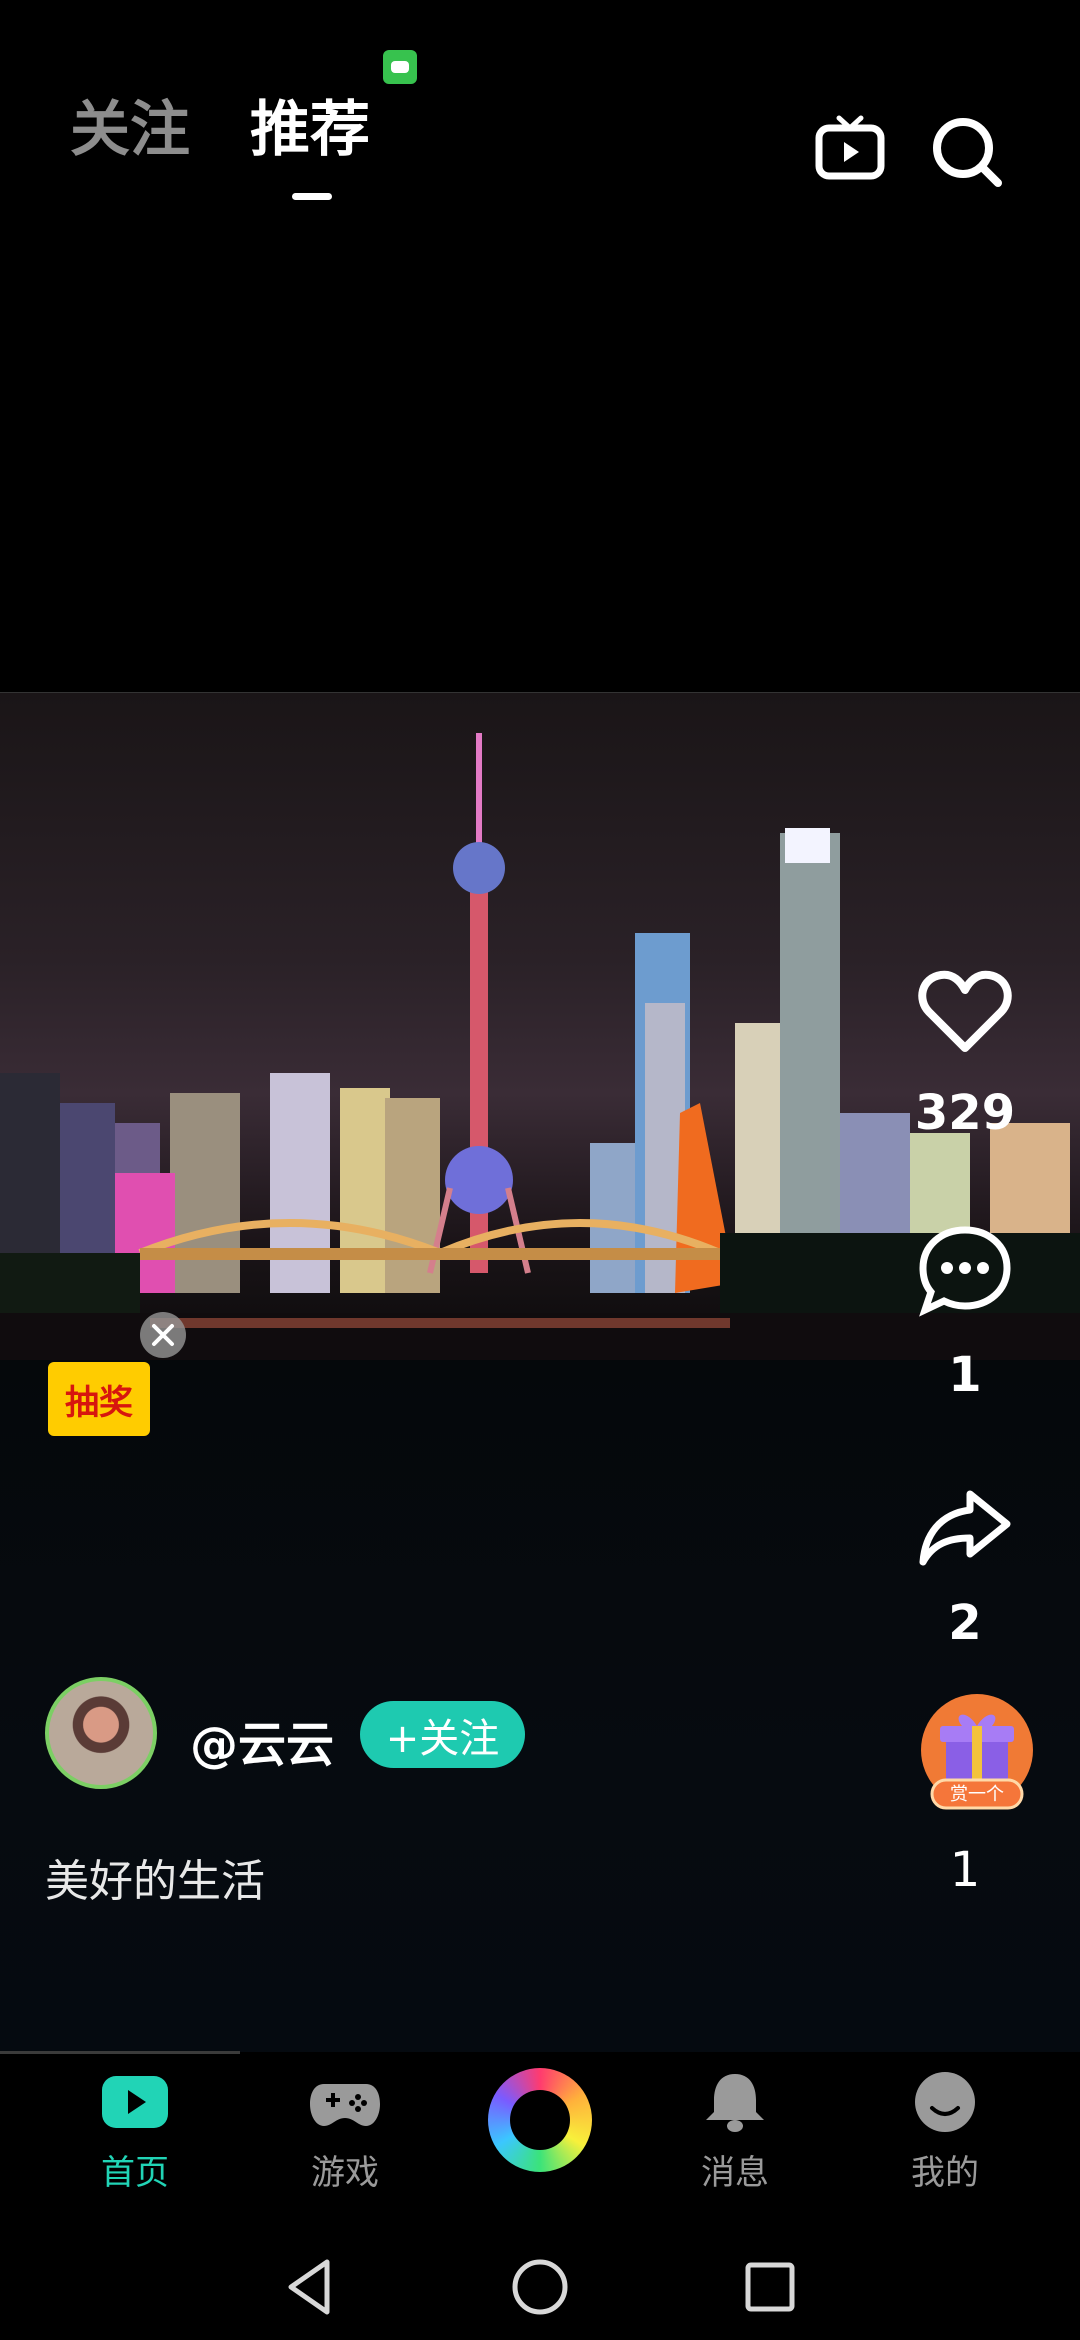 Image resolution: width=1080 pixels, height=2340 pixels. What do you see at coordinates (965, 1870) in the screenshot?
I see `gift-count: 1` at bounding box center [965, 1870].